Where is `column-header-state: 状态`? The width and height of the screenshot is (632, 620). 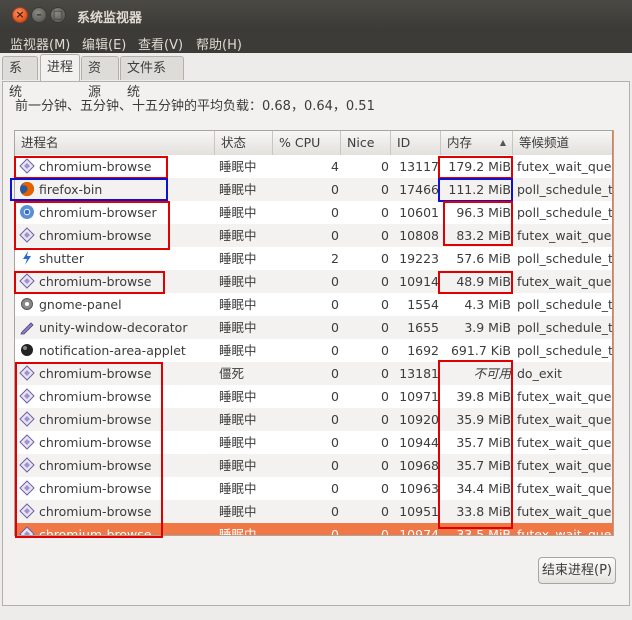 column-header-state: 状态 is located at coordinates (244, 143).